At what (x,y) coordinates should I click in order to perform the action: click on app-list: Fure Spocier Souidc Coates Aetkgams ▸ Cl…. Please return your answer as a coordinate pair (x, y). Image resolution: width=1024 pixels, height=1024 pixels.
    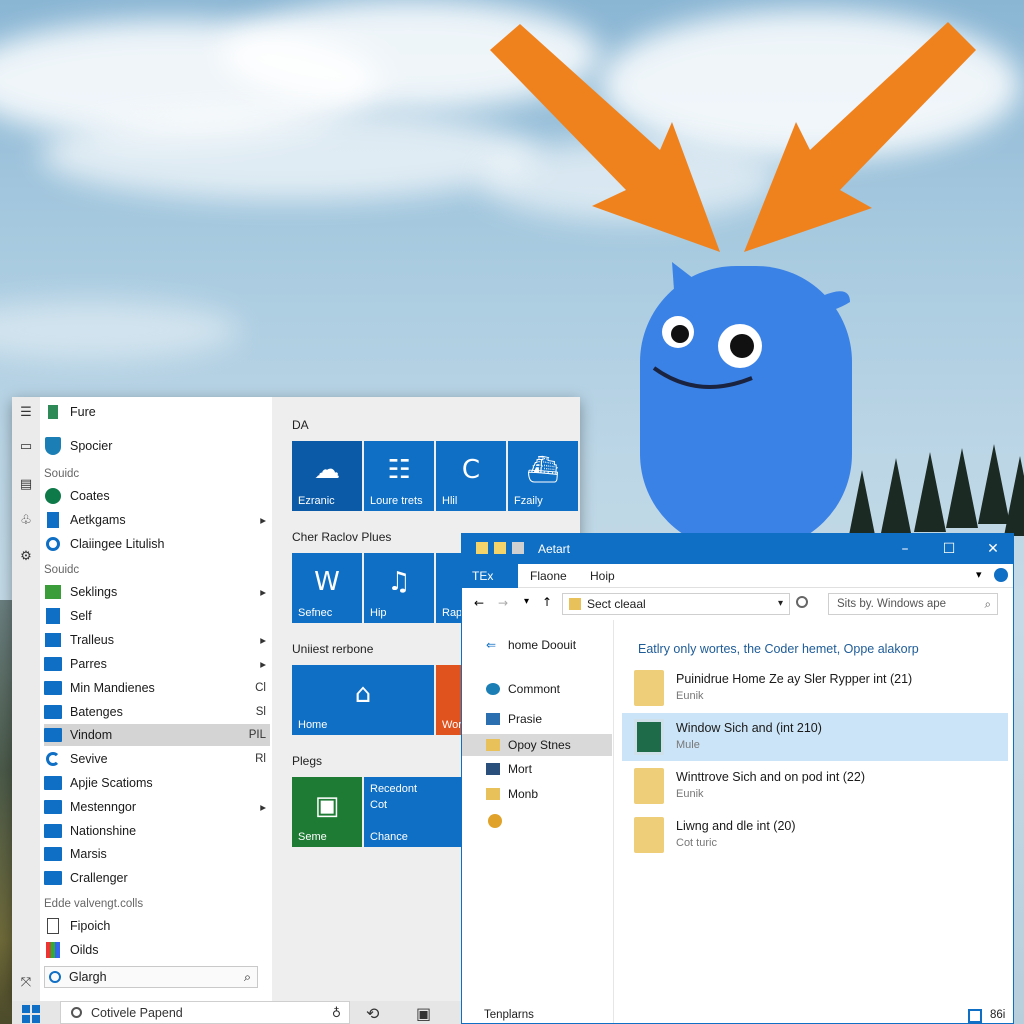
    Looking at the image, I should click on (156, 699).